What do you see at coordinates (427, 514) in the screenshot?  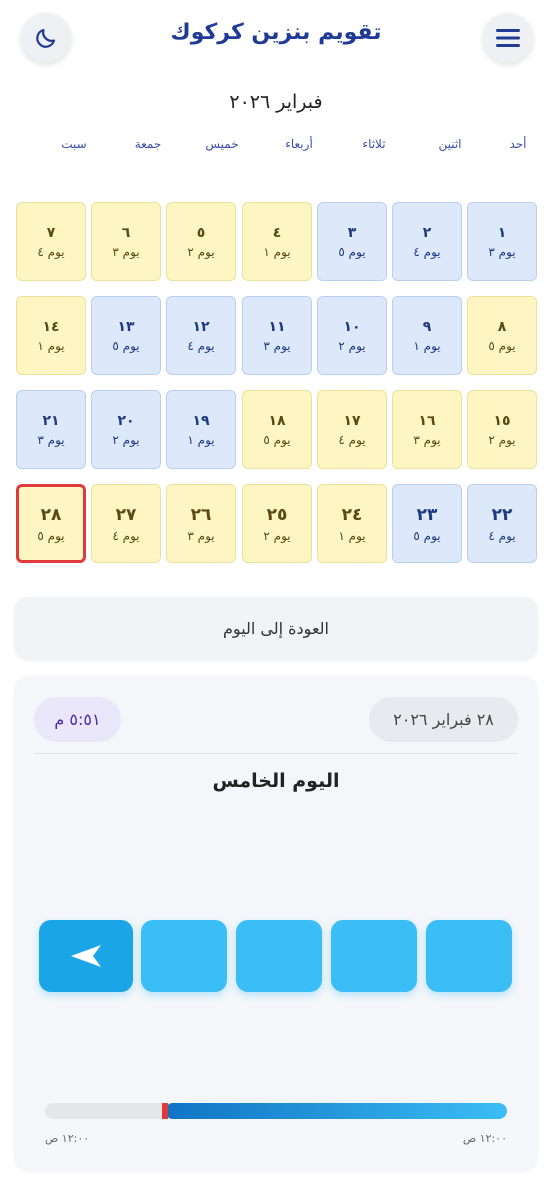 I see `day-number: ٢٣` at bounding box center [427, 514].